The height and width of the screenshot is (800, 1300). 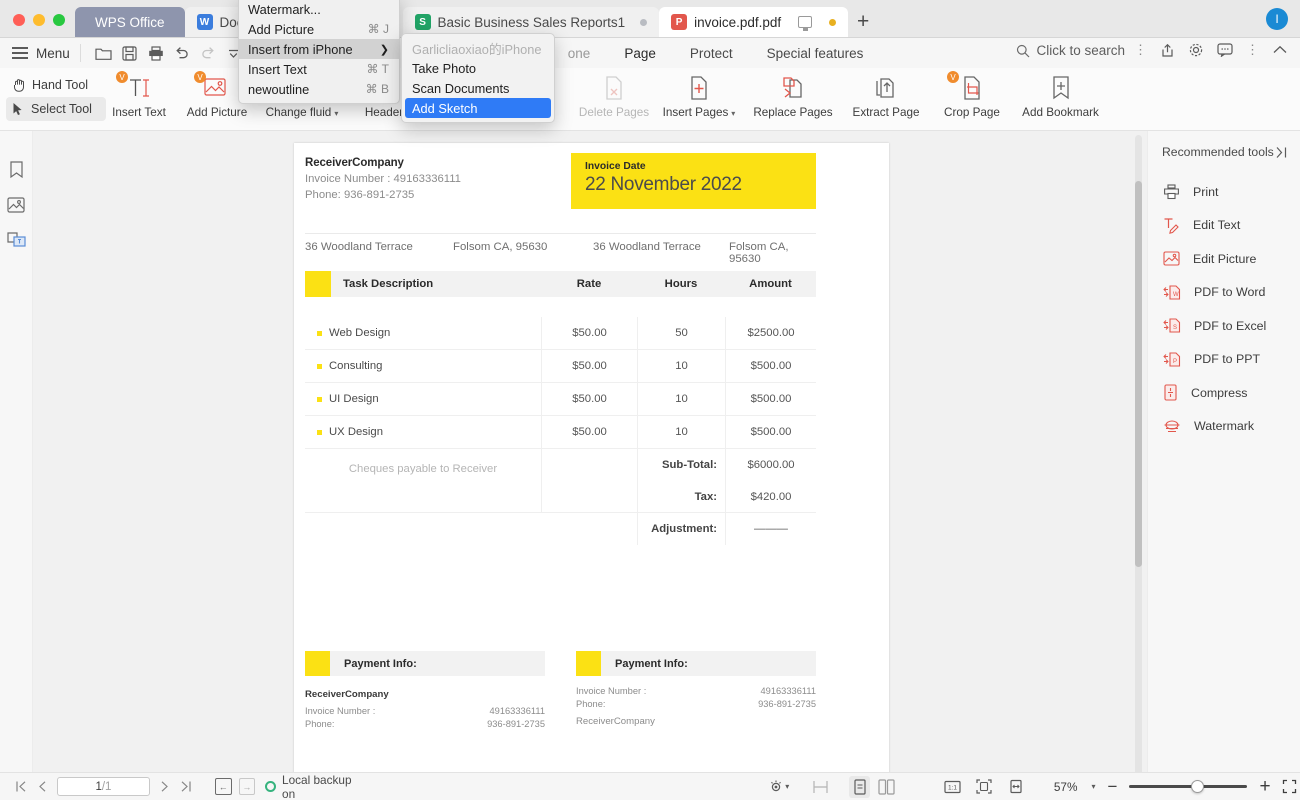 What do you see at coordinates (1198, 786) in the screenshot?
I see `zoom-slider-knob` at bounding box center [1198, 786].